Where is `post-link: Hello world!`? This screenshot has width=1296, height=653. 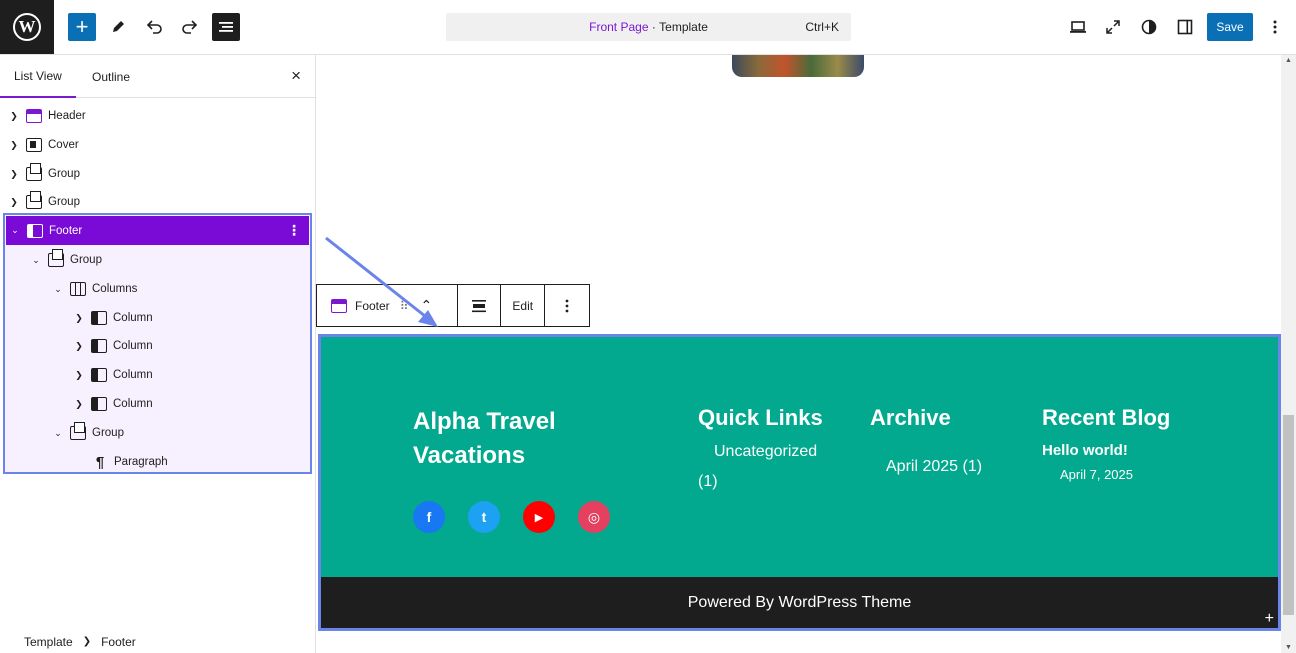
post-link: Hello world! is located at coordinates (1085, 450).